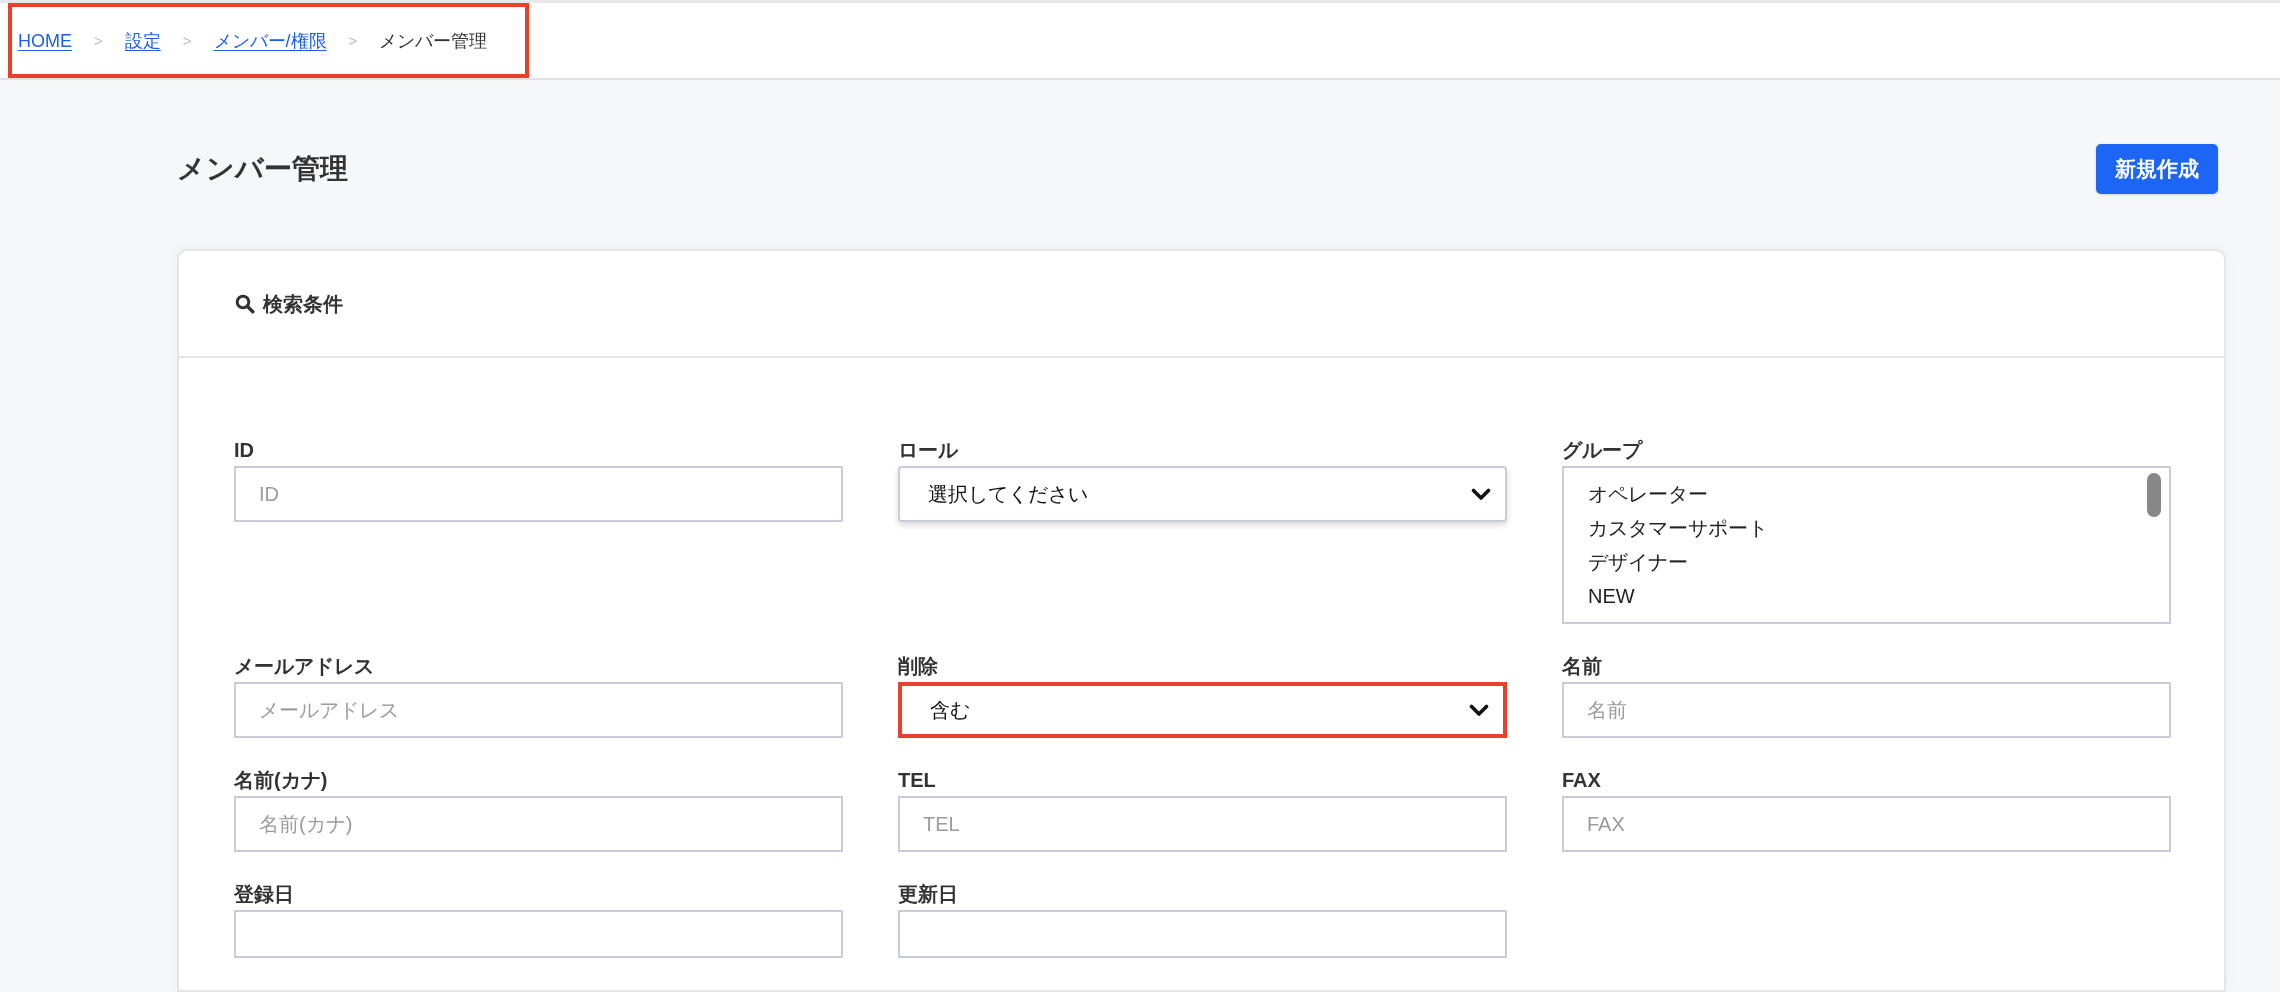 The width and height of the screenshot is (2280, 992). I want to click on breadcrumb-link: 設定, so click(142, 40).